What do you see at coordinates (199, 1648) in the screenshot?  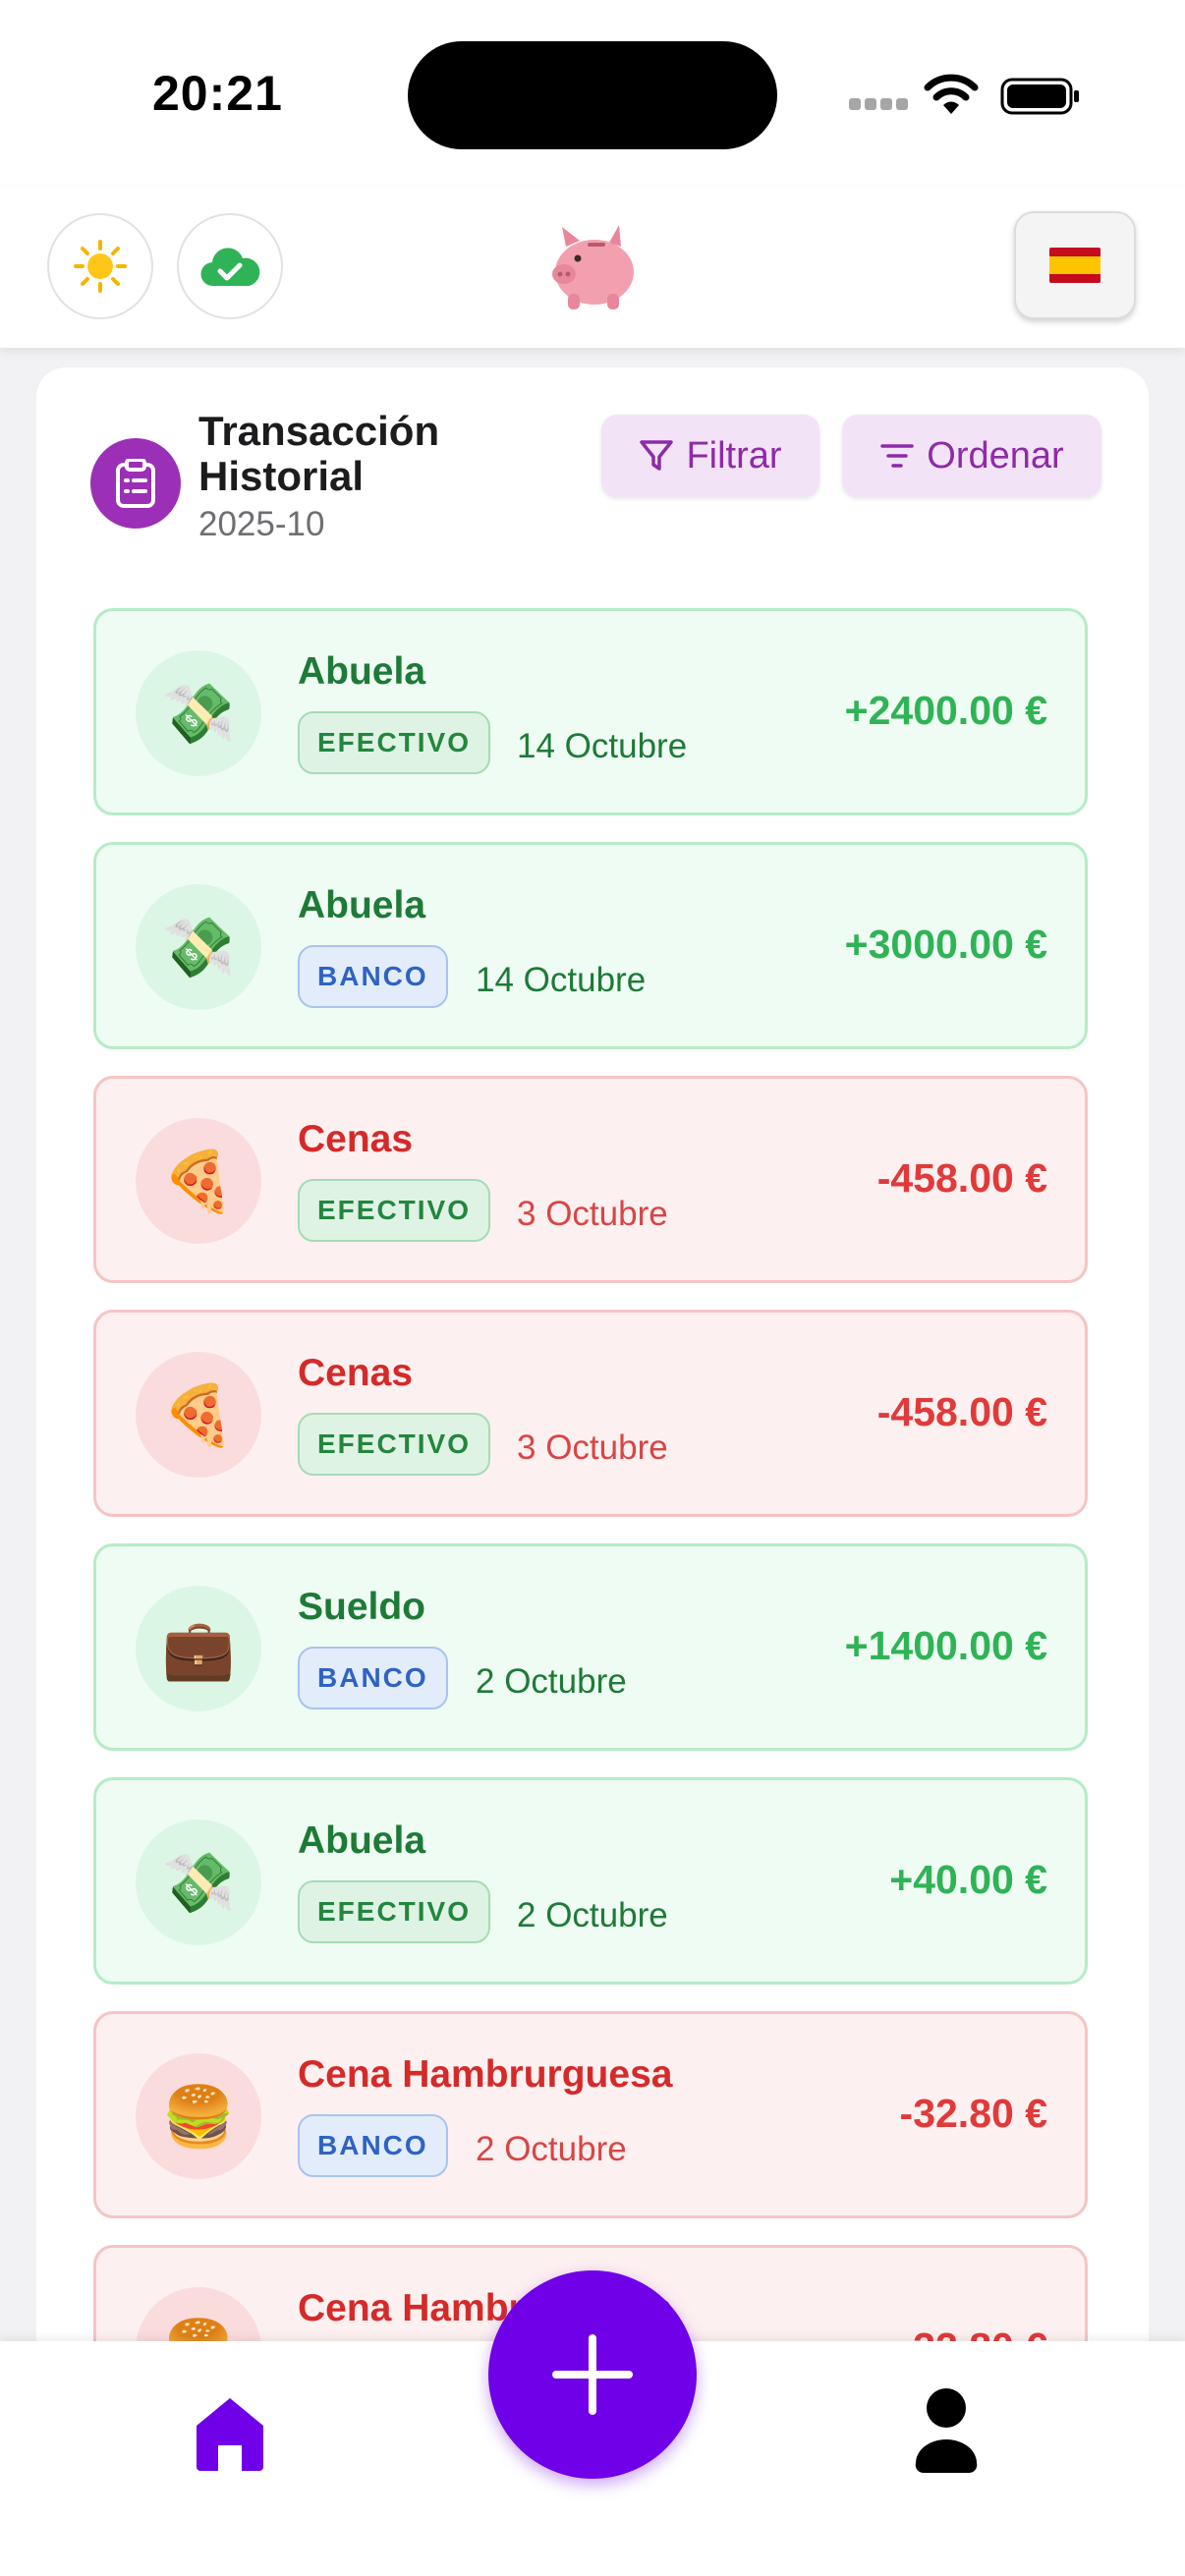 I see `briefcase-icon: 💼` at bounding box center [199, 1648].